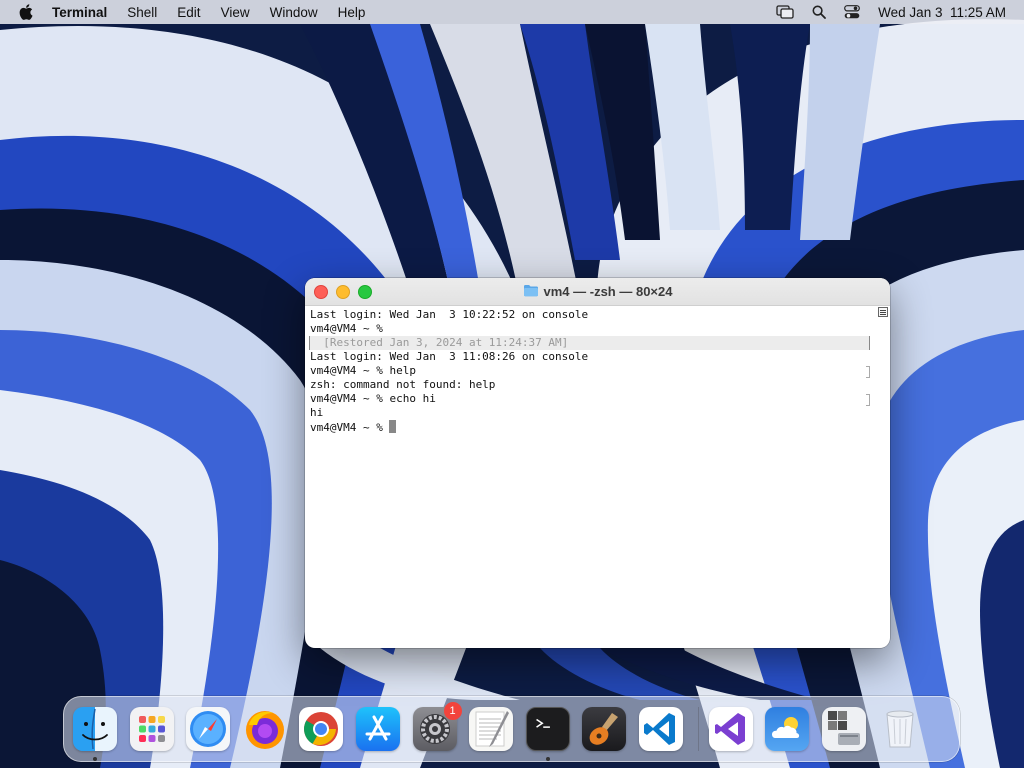 This screenshot has height=768, width=1024. What do you see at coordinates (437, 726) in the screenshot?
I see `dock-system-settings: 1` at bounding box center [437, 726].